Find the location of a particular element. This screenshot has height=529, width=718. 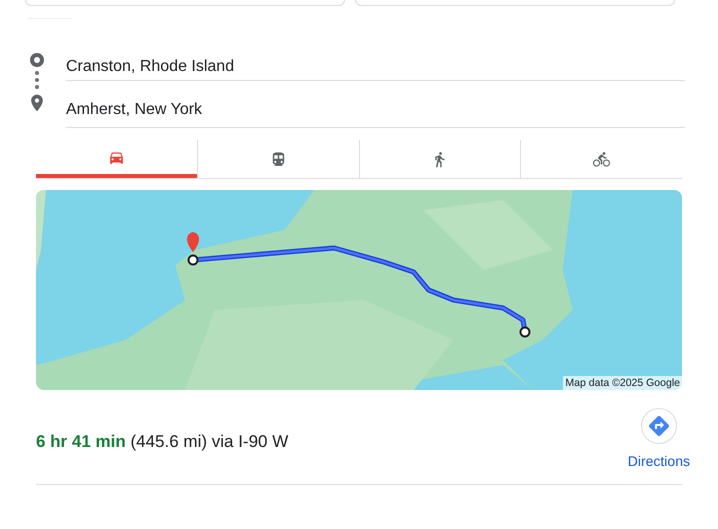

trip-summary: 6 hr 41 min (445.6 mi) via I-90 W is located at coordinates (162, 442).